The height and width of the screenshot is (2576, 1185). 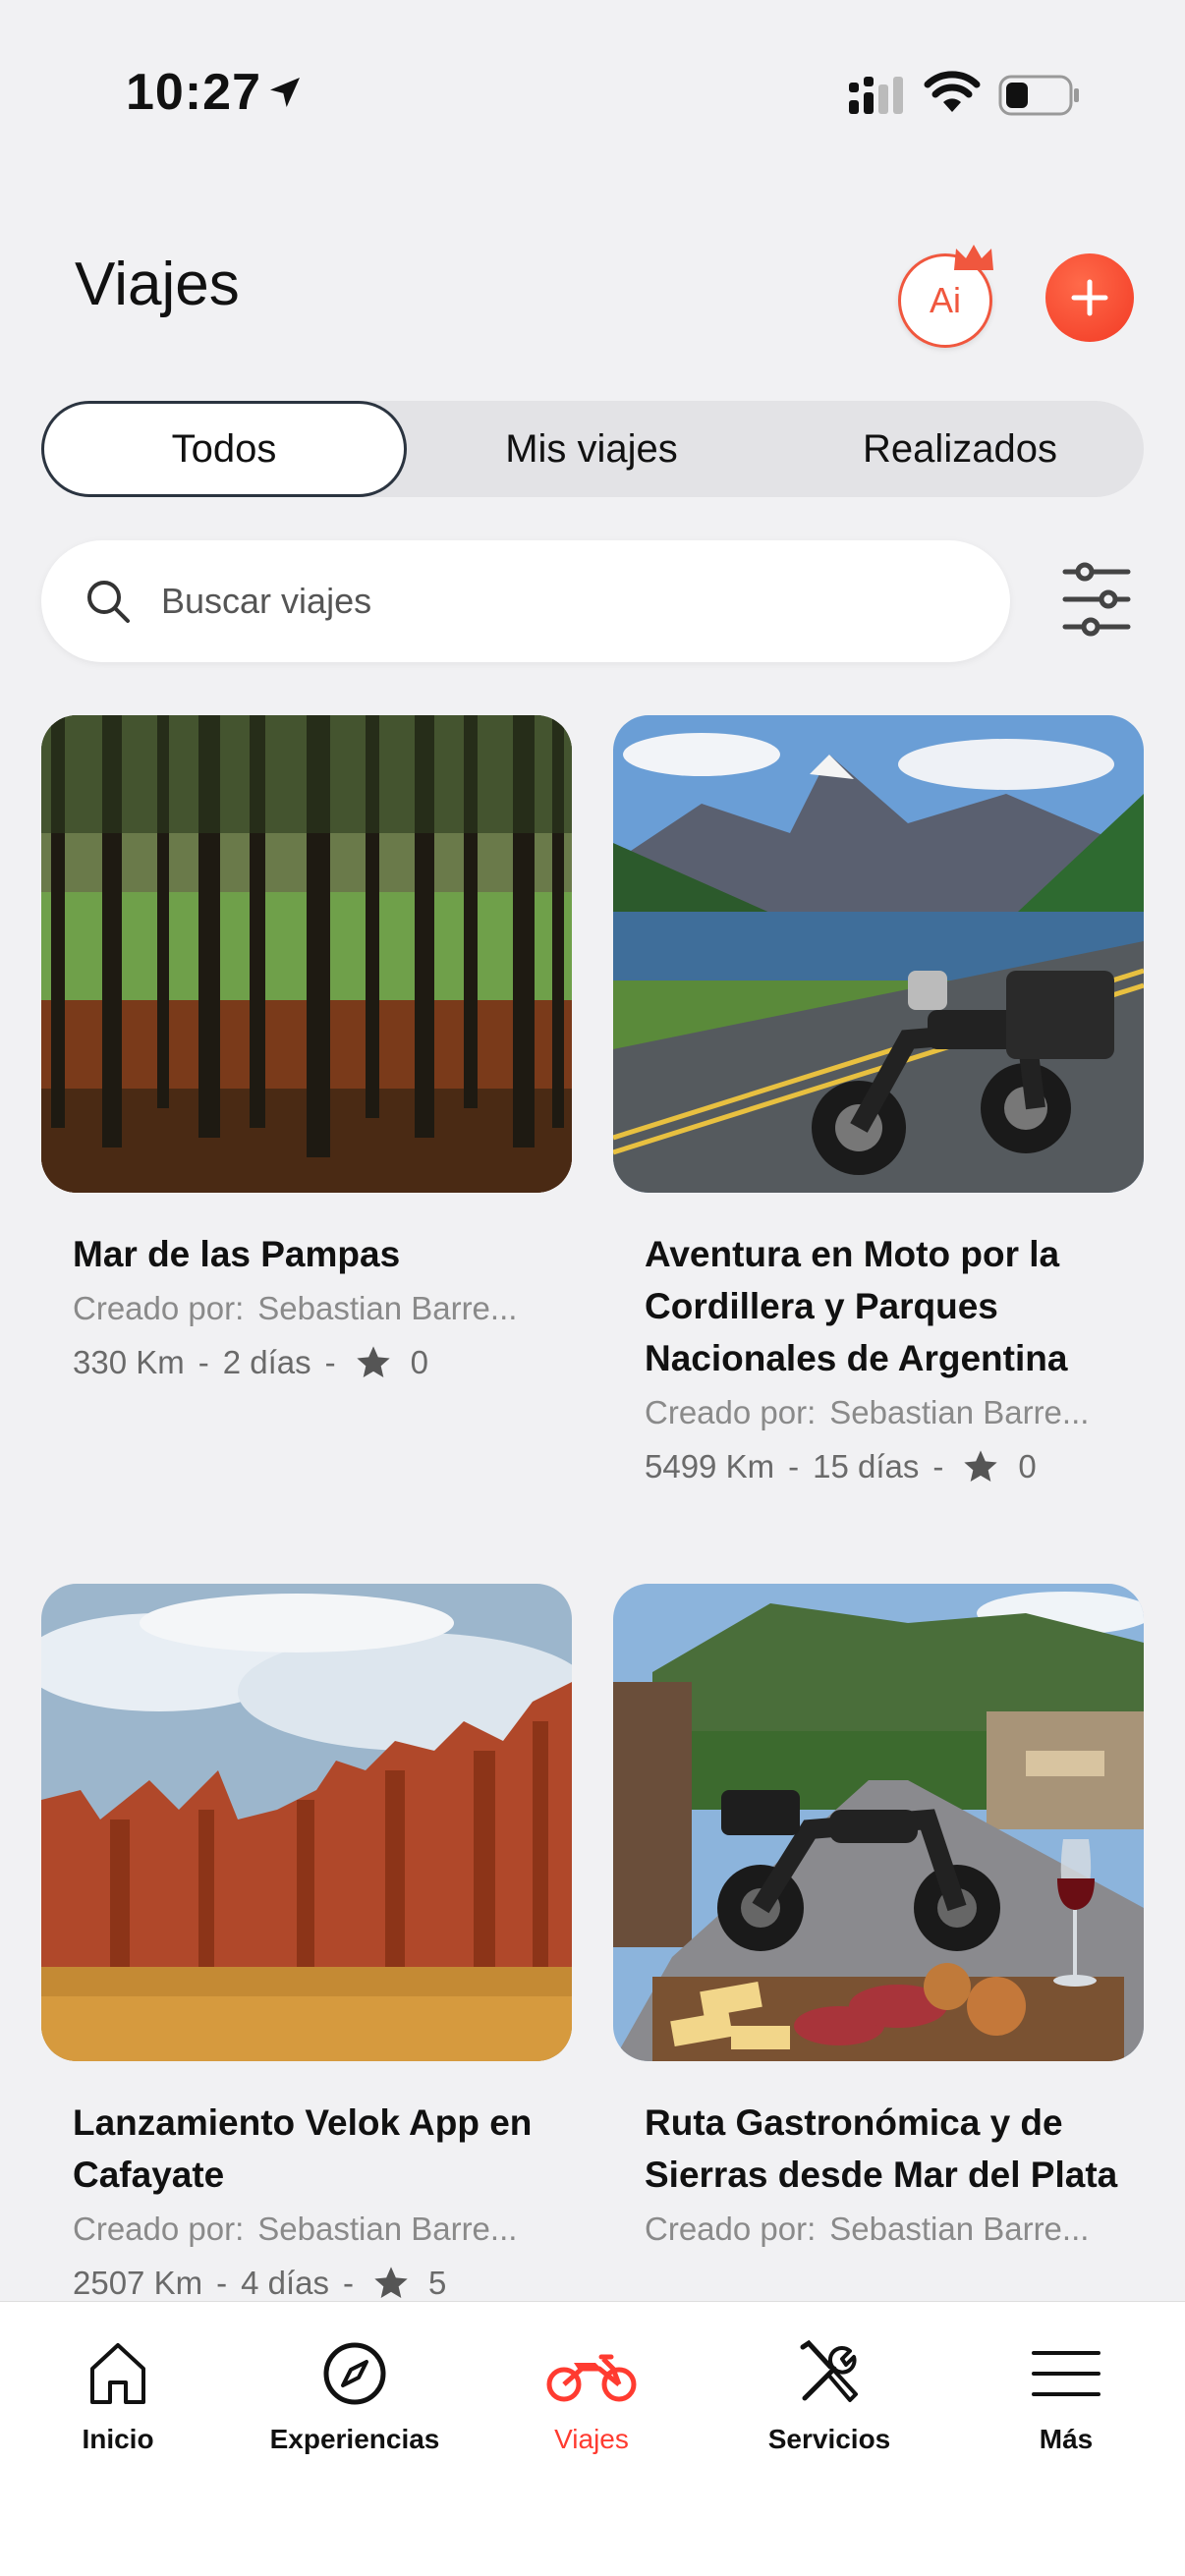 I want to click on ai-label: Ai, so click(x=945, y=300).